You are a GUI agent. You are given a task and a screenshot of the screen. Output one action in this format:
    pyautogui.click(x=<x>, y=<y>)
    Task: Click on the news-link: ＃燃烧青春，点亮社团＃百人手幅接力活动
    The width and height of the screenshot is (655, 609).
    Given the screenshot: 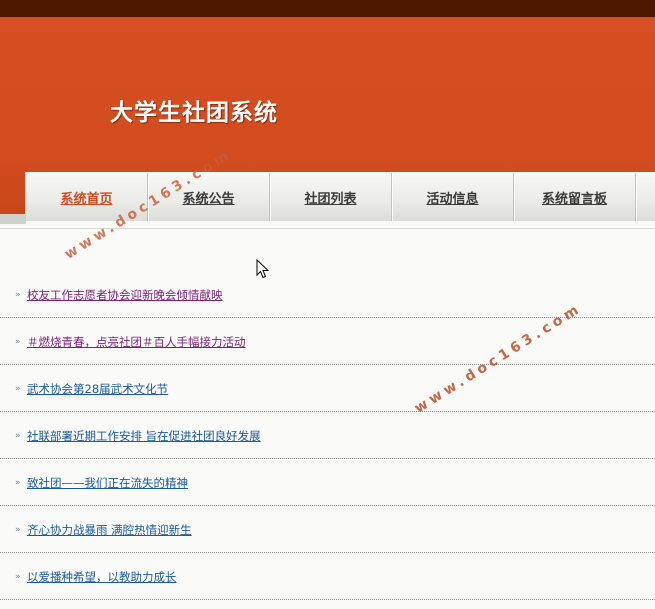 What is the action you would take?
    pyautogui.click(x=136, y=342)
    